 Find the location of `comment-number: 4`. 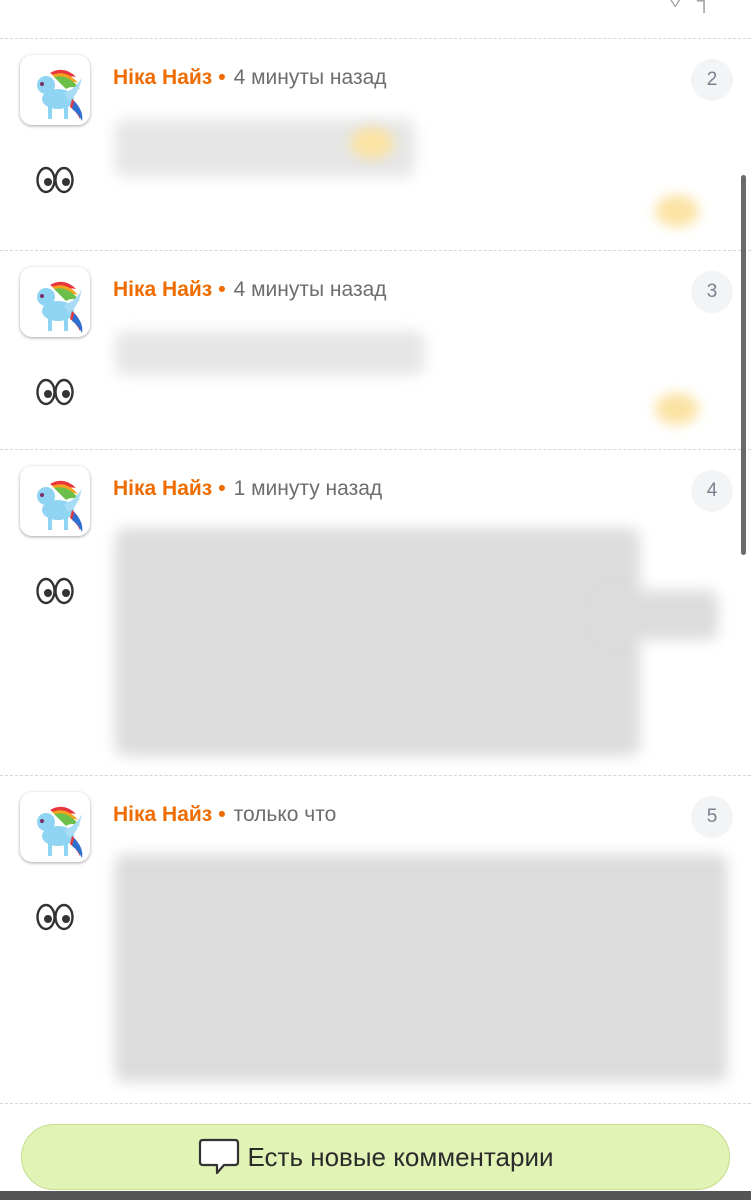

comment-number: 4 is located at coordinates (712, 491).